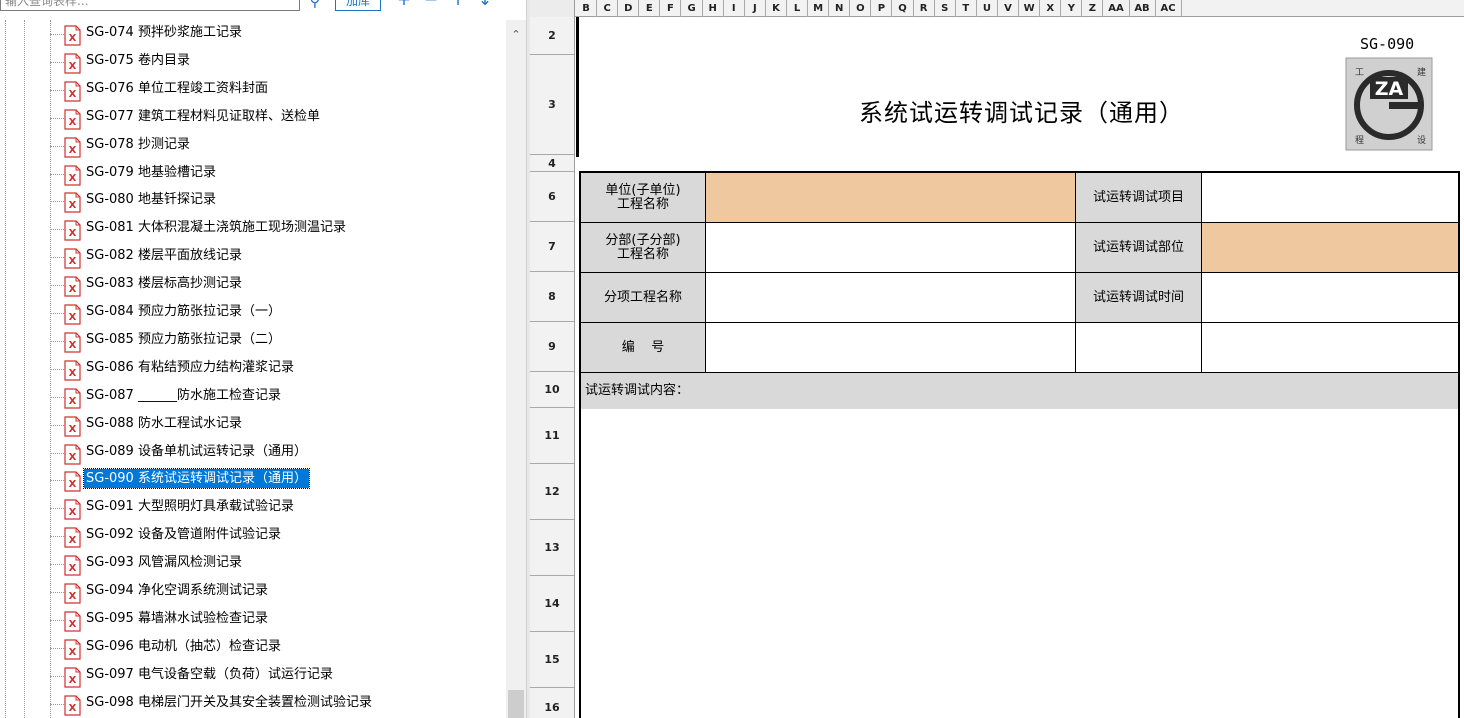 The width and height of the screenshot is (1464, 718). Describe the element at coordinates (278, 535) in the screenshot. I see `tree-item: X SG-092 设备及管道附件试验记录` at that location.